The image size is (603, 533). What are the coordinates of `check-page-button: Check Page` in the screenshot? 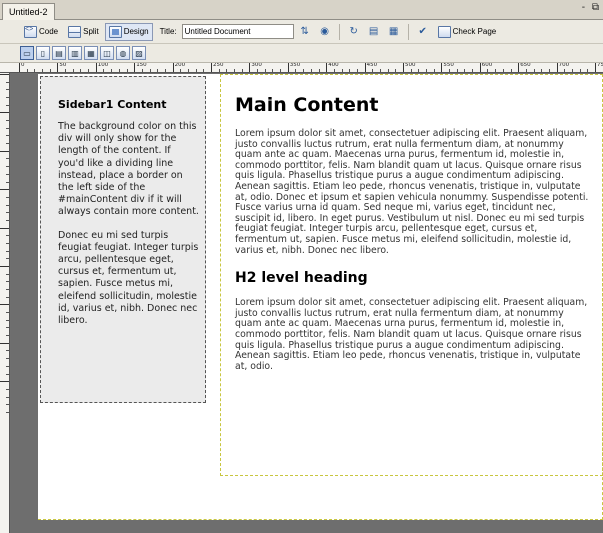 It's located at (467, 32).